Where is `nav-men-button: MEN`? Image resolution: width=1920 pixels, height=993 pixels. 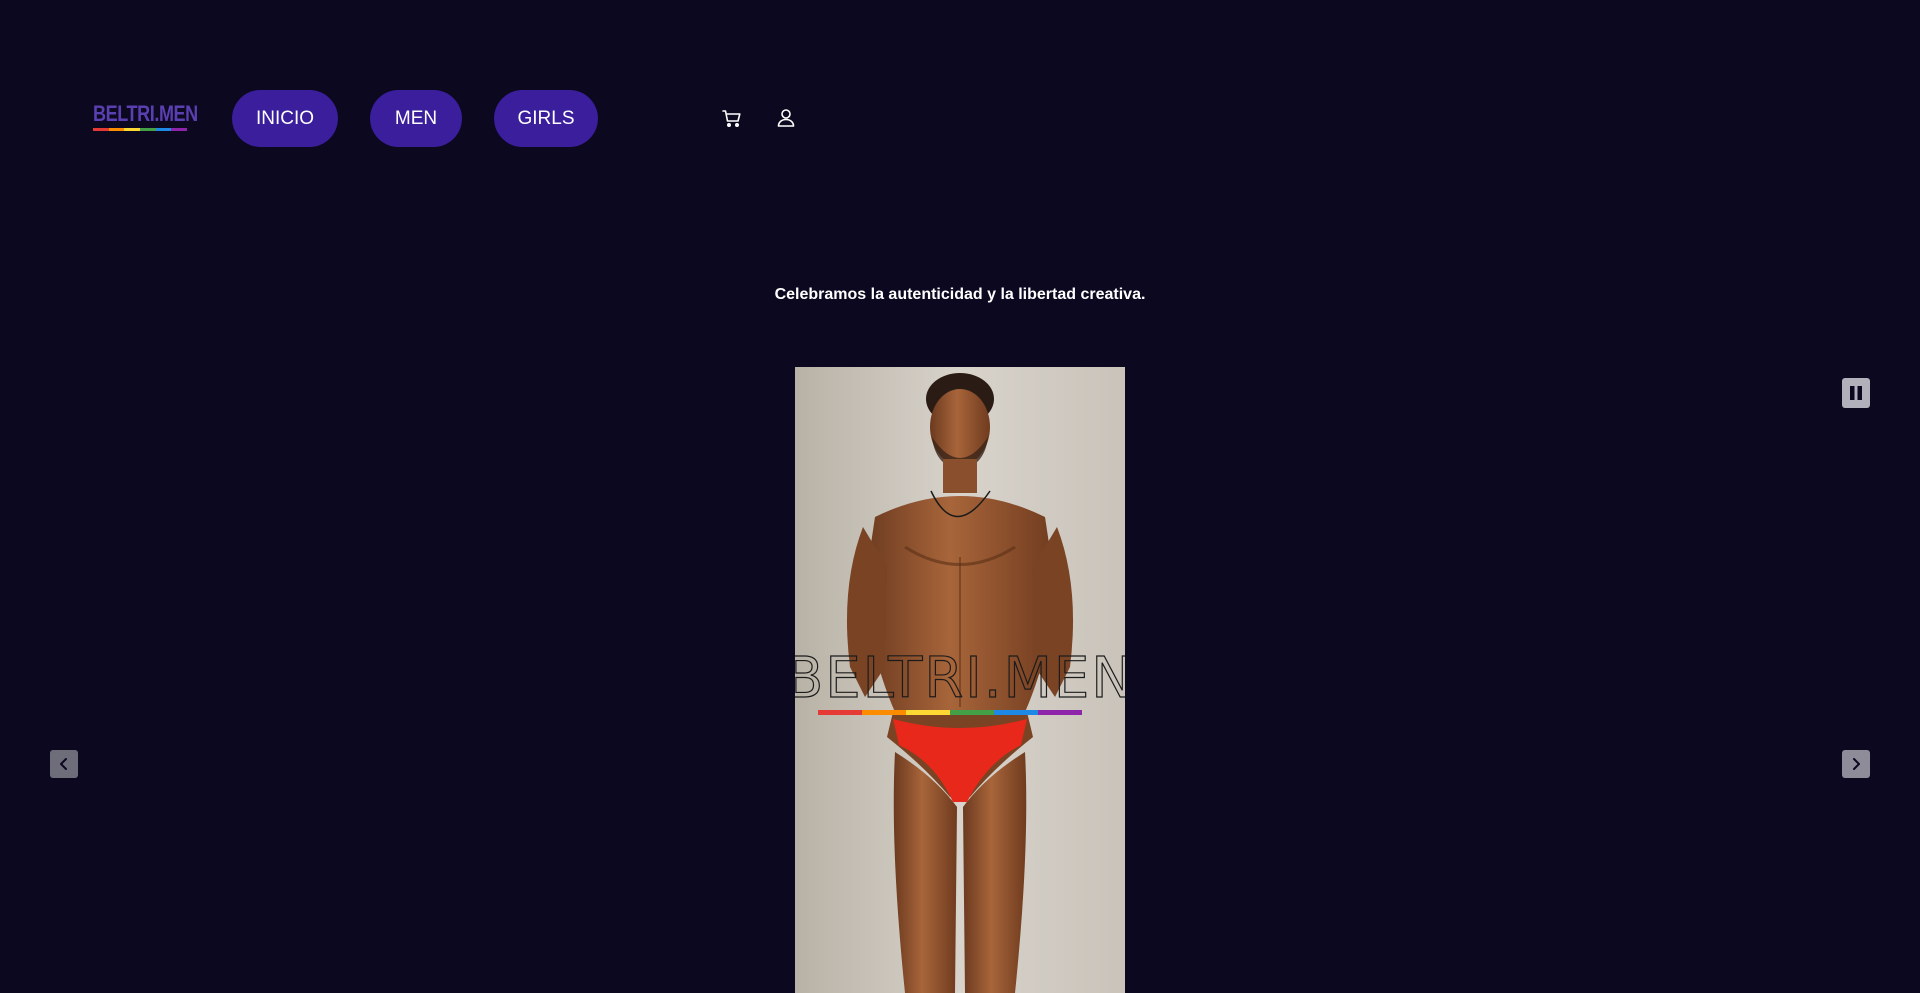 nav-men-button: MEN is located at coordinates (416, 118).